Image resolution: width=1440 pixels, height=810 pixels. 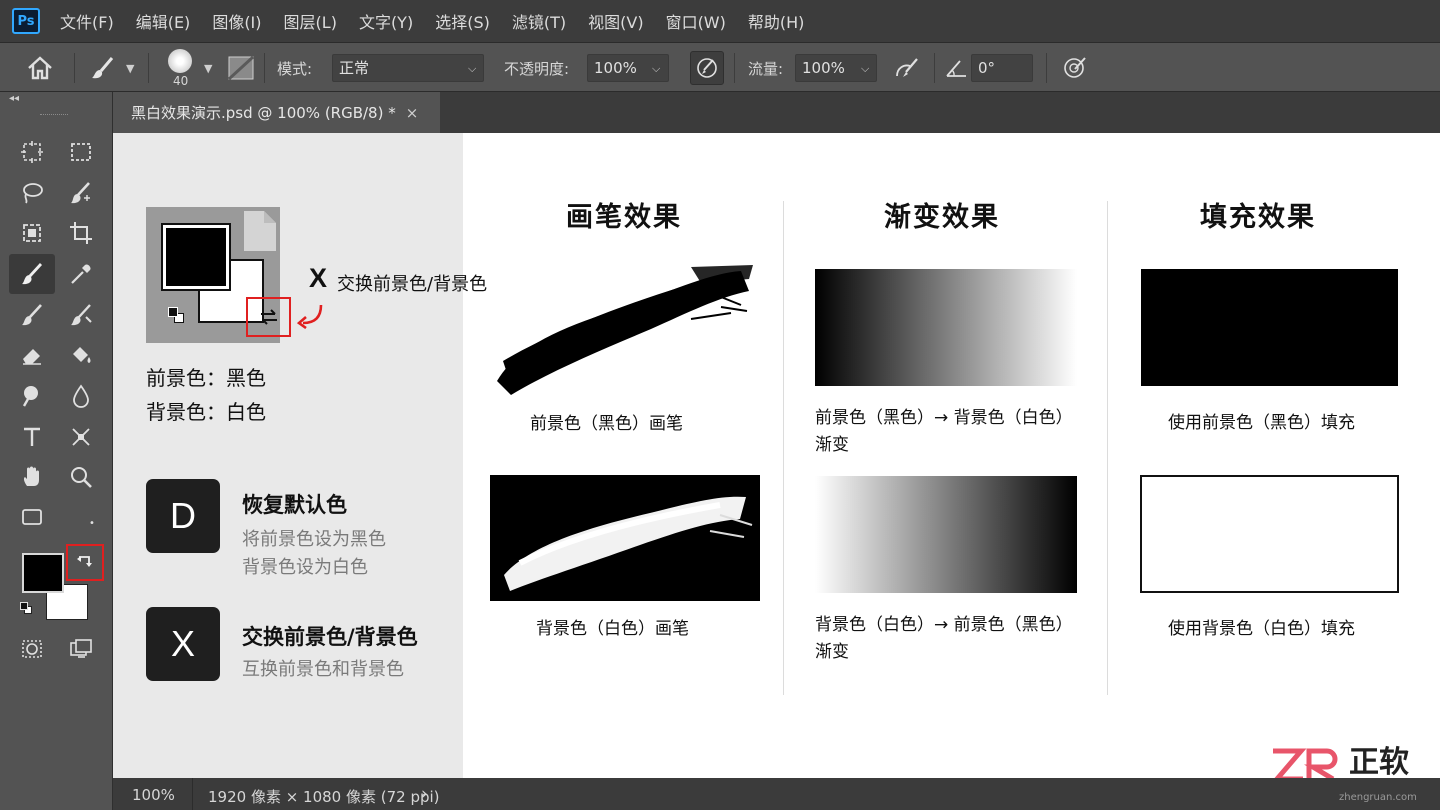 I want to click on swap-annotation-text: 交换前景色/背景色, so click(x=412, y=284).